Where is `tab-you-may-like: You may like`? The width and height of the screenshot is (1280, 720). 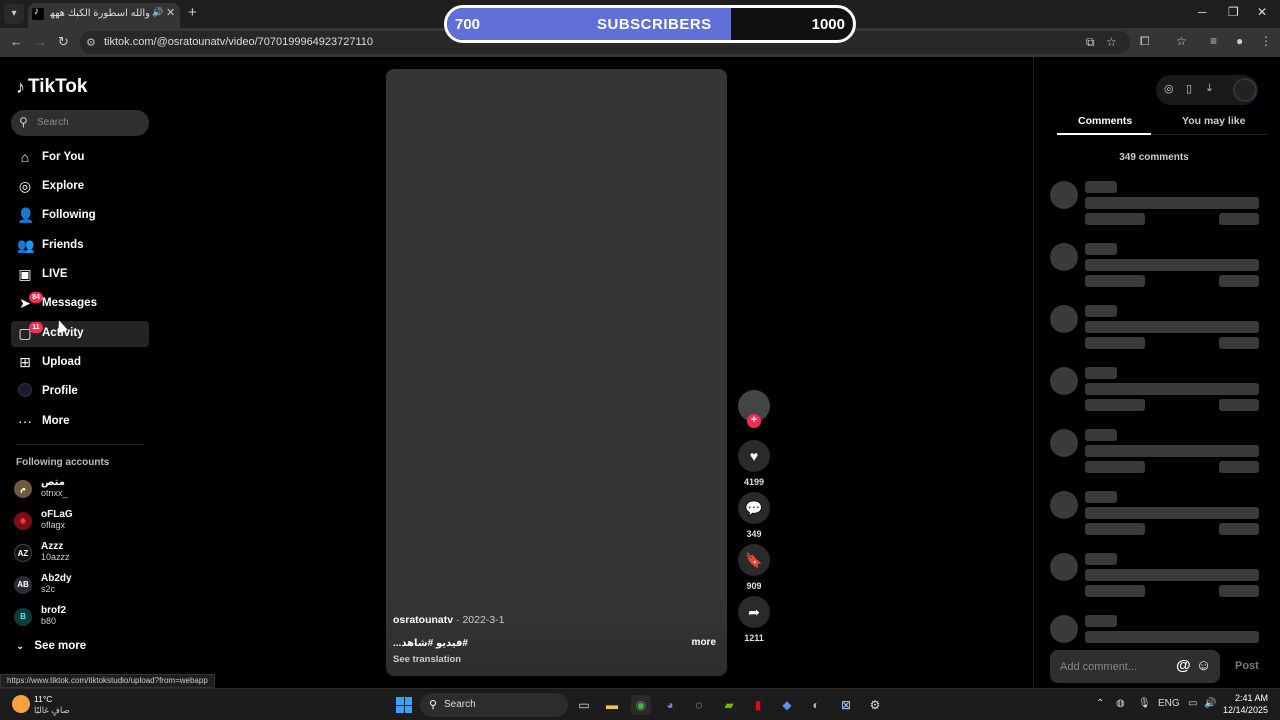
tab-you-may-like: You may like is located at coordinates (1213, 121).